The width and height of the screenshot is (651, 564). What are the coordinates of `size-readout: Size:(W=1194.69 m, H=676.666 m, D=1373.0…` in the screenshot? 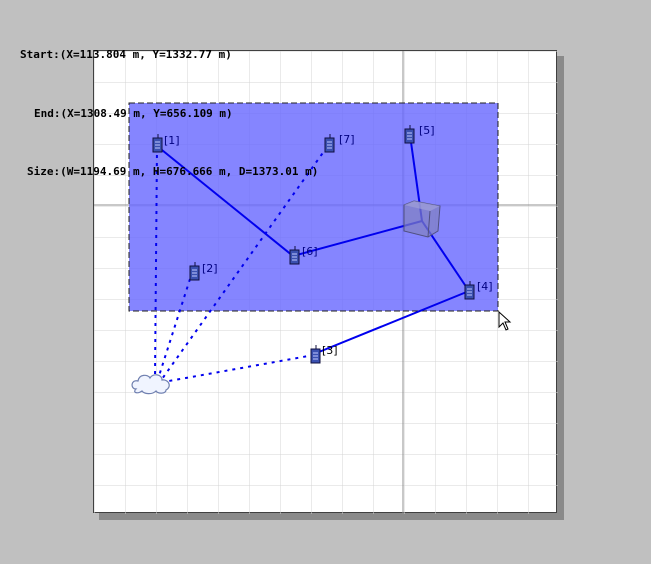 It's located at (173, 171).